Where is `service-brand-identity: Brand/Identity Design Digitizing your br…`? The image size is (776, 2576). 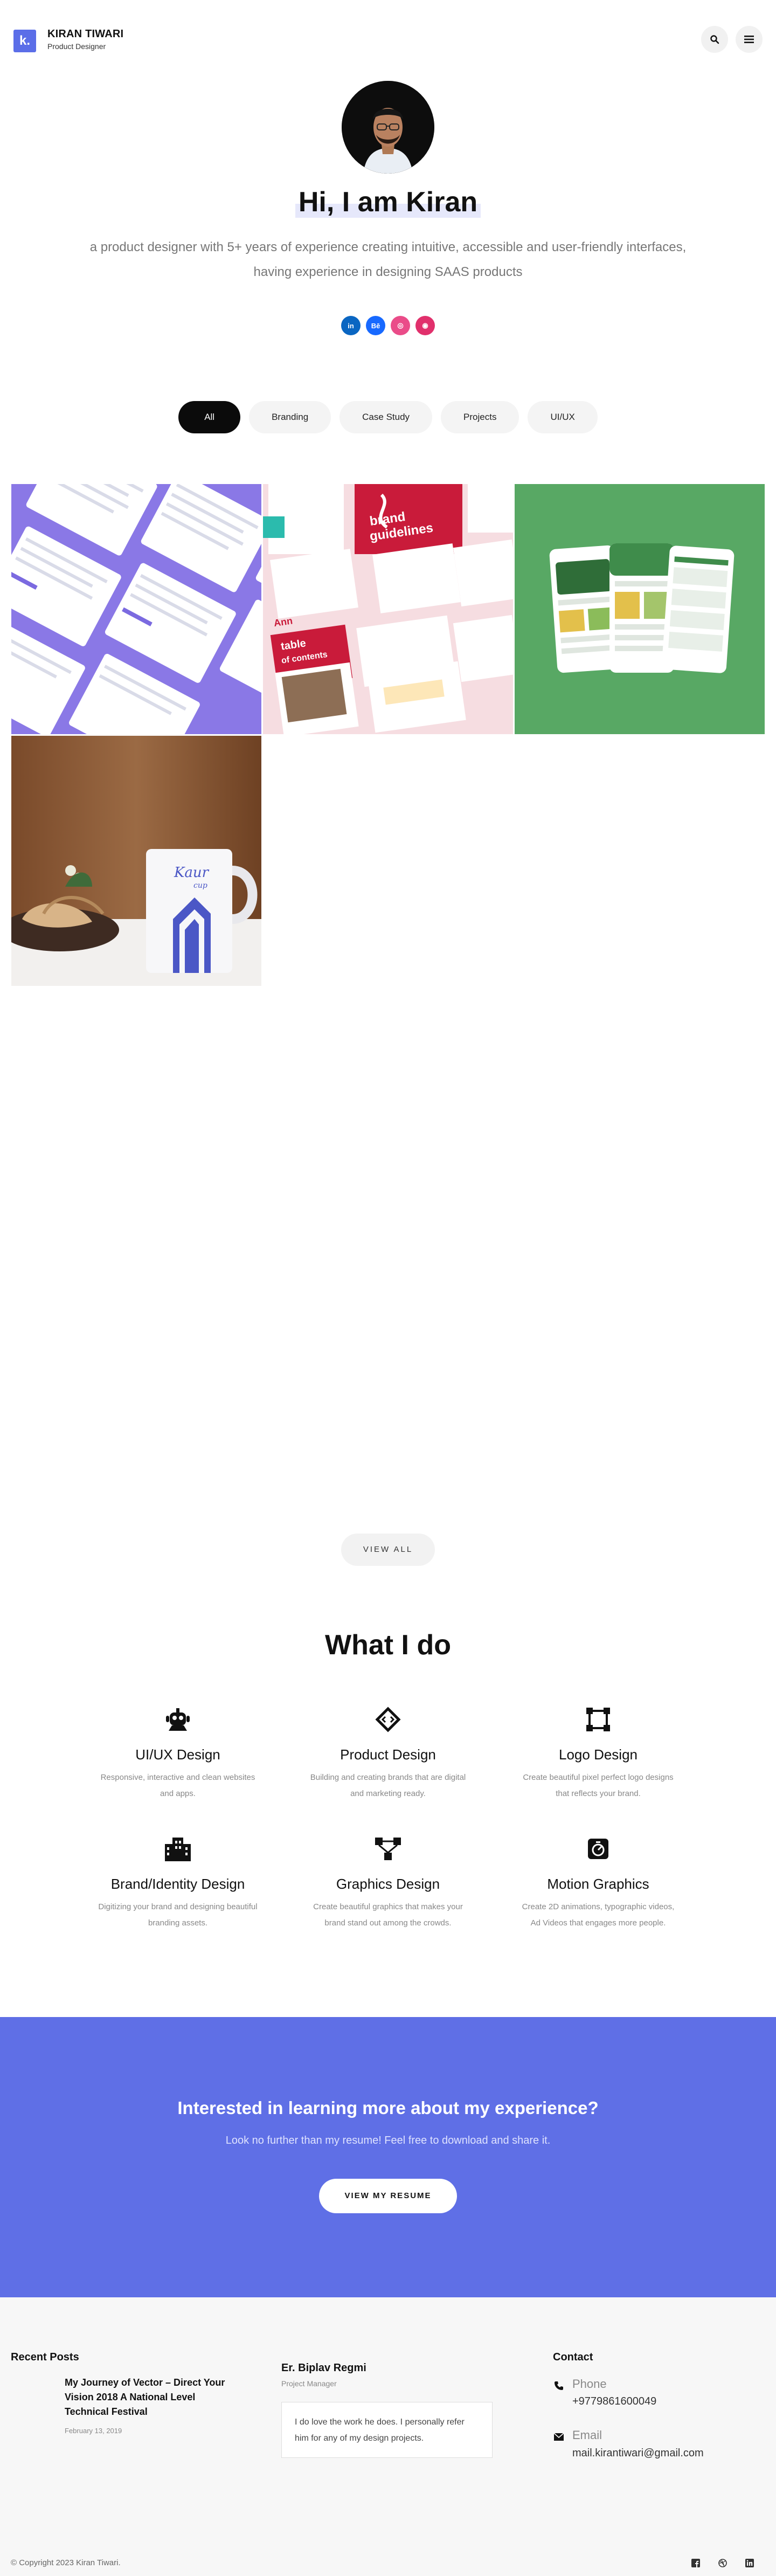
service-brand-identity: Brand/Identity Design Digitizing your br… is located at coordinates (178, 1882).